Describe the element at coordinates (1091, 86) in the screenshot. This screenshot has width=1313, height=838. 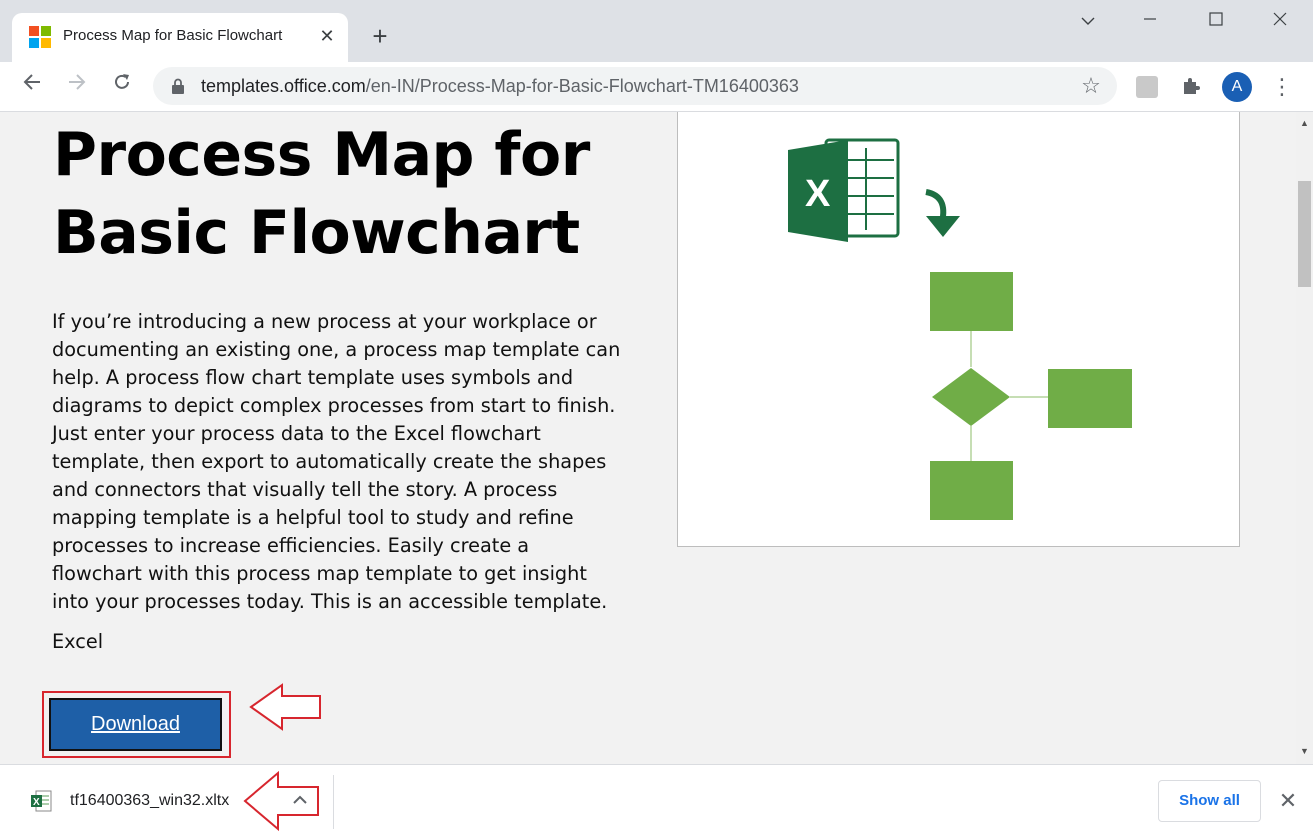
I see `bookmark-star-icon: ☆` at that location.